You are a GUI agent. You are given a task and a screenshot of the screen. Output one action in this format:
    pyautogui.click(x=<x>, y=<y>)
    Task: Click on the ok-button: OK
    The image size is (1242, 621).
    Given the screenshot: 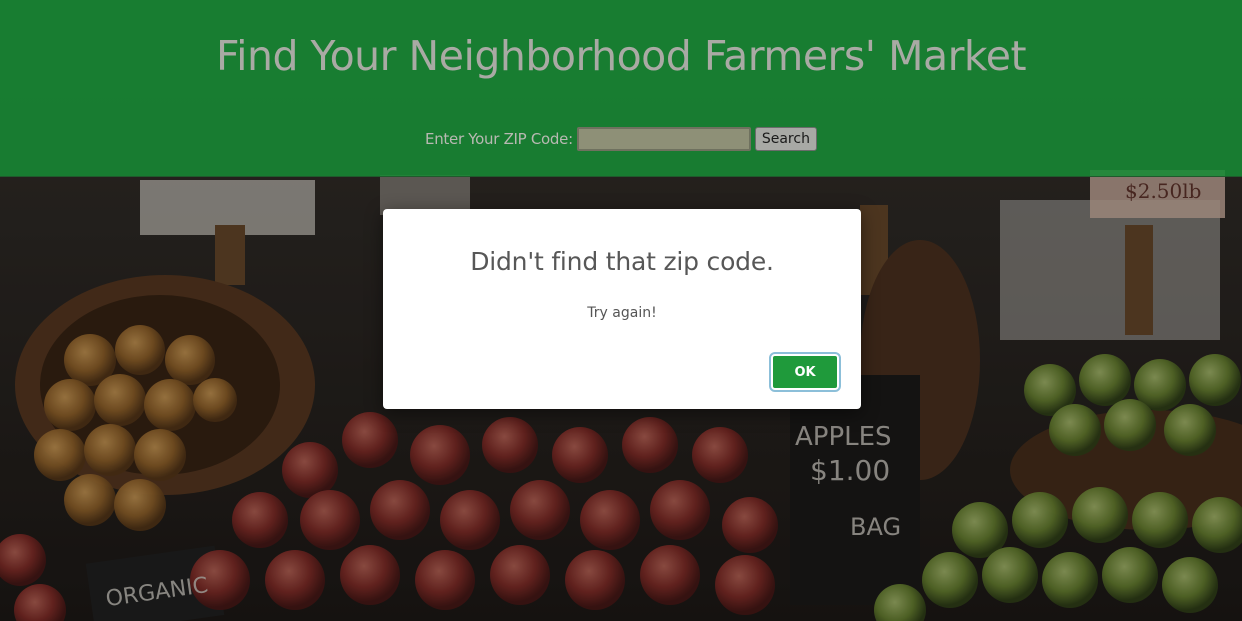 What is the action you would take?
    pyautogui.click(x=805, y=372)
    